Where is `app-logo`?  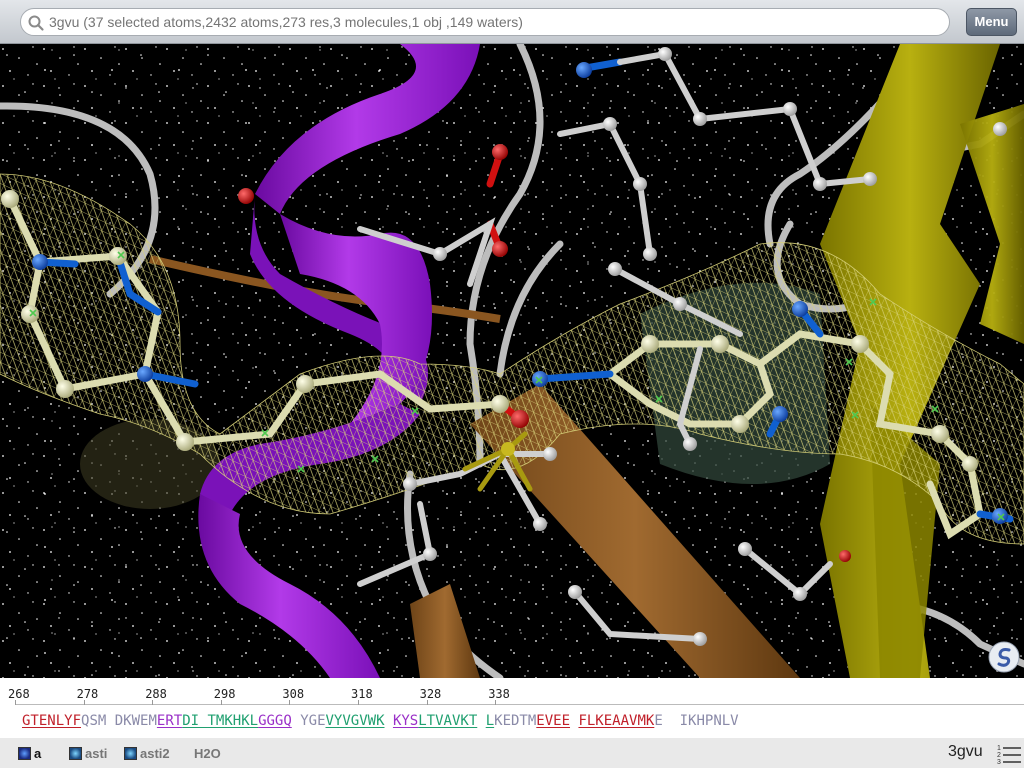 app-logo is located at coordinates (1004, 657).